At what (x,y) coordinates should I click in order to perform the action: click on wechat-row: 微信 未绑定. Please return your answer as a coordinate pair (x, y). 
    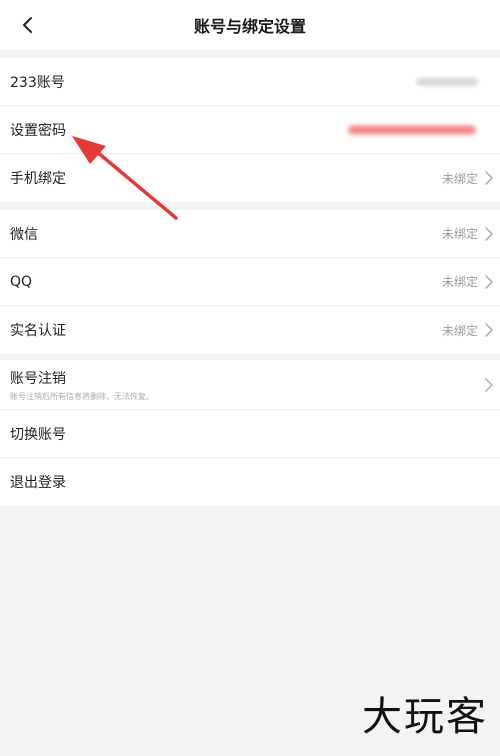
    Looking at the image, I should click on (250, 234).